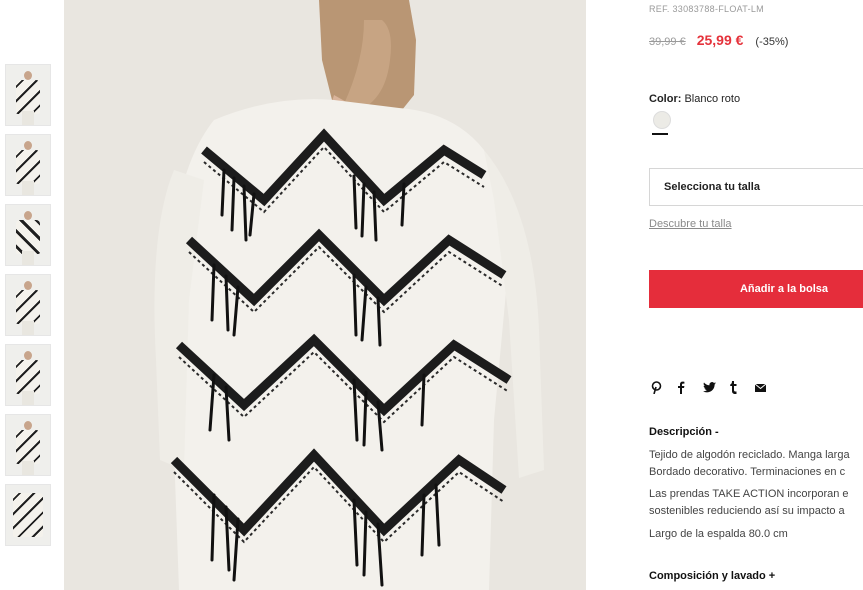 The width and height of the screenshot is (863, 590). I want to click on color-label-row: Color: Blanco roto, so click(694, 99).